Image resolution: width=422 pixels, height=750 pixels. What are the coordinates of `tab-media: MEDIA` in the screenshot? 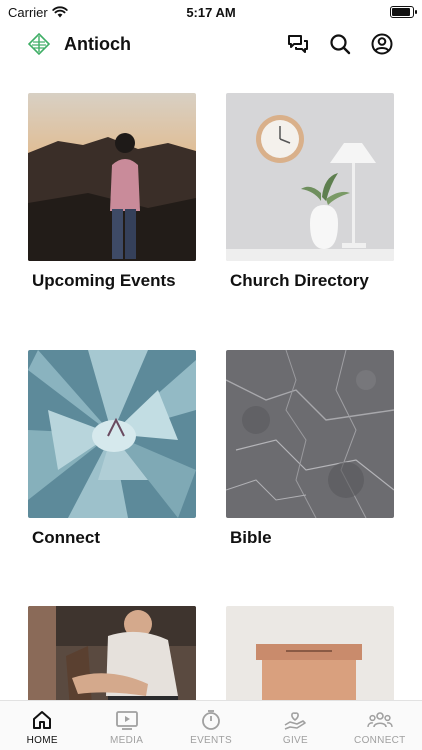 It's located at (126, 725).